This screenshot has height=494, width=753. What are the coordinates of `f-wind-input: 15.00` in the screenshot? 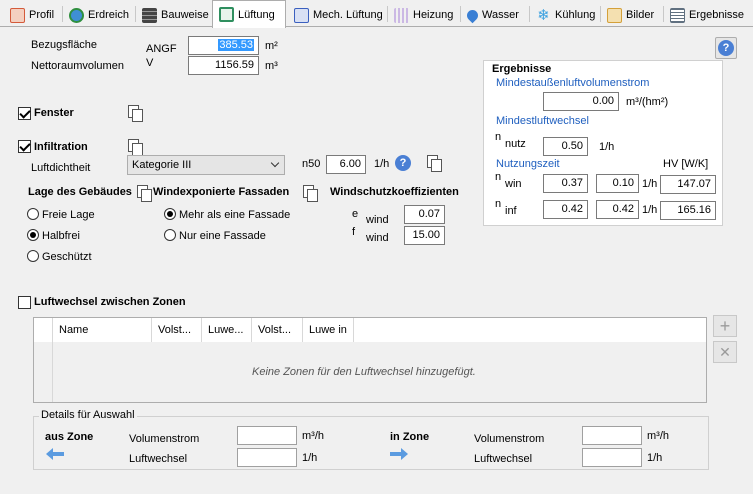 It's located at (424, 235).